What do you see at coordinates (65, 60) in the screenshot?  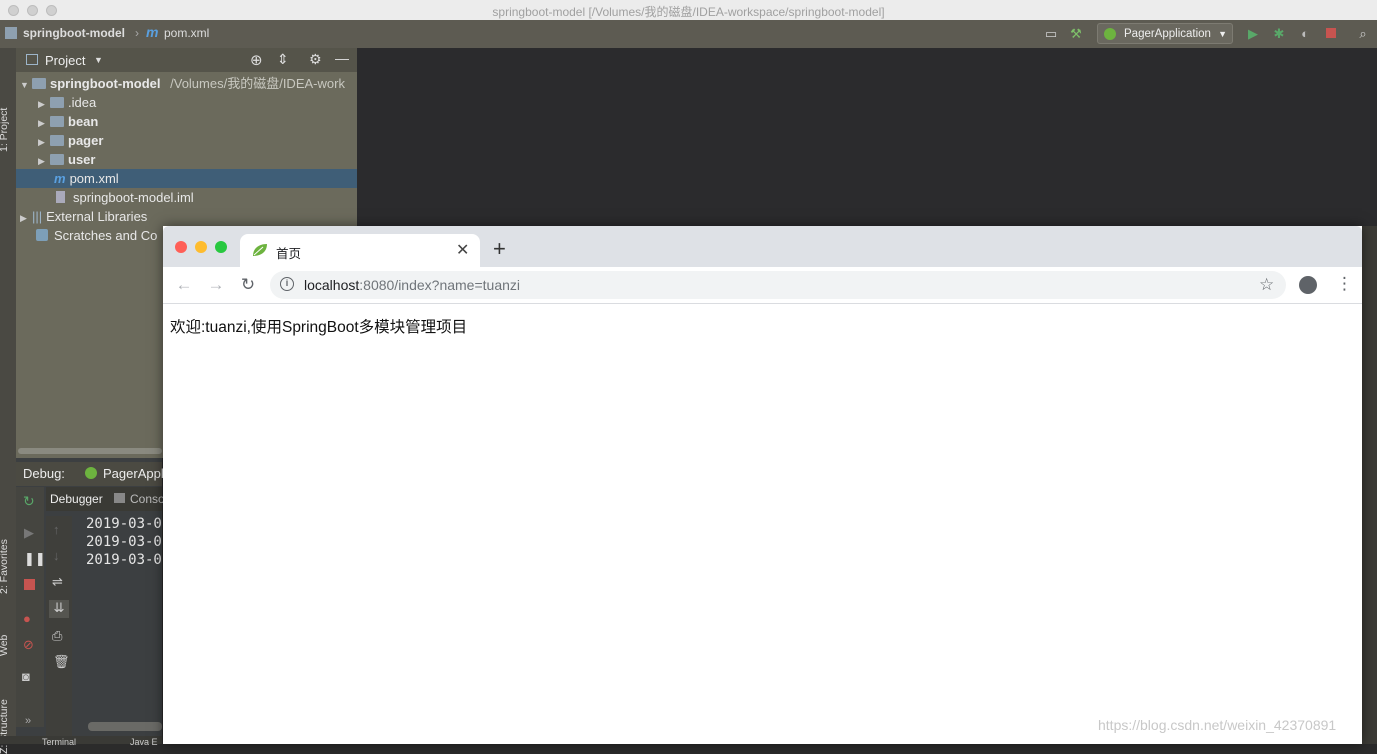 I see `project-panel-title: Project` at bounding box center [65, 60].